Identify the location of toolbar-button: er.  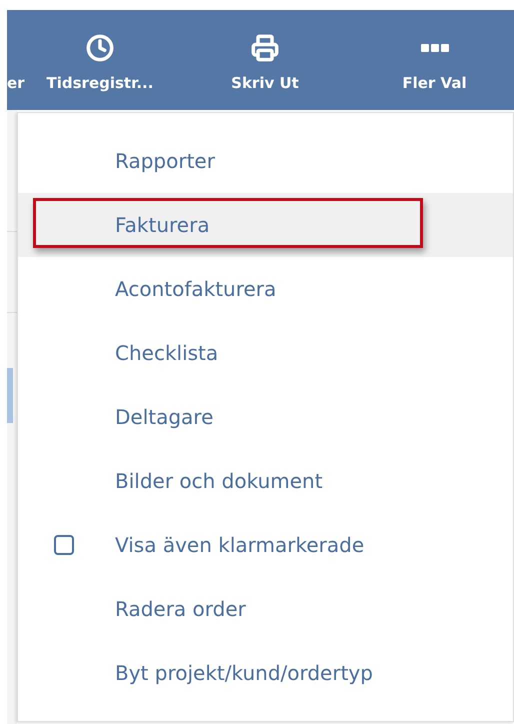
(16, 60).